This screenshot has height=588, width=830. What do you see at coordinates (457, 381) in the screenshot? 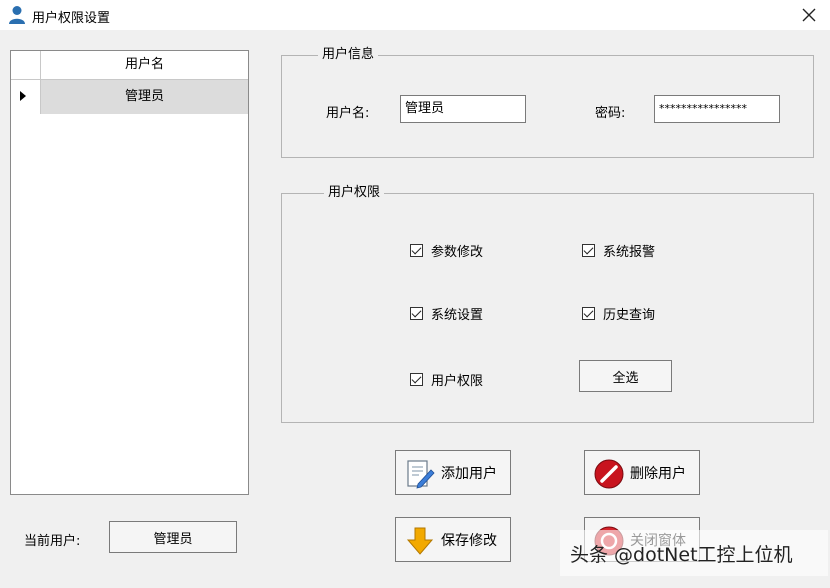
I see `checkbox-label: 用户权限` at bounding box center [457, 381].